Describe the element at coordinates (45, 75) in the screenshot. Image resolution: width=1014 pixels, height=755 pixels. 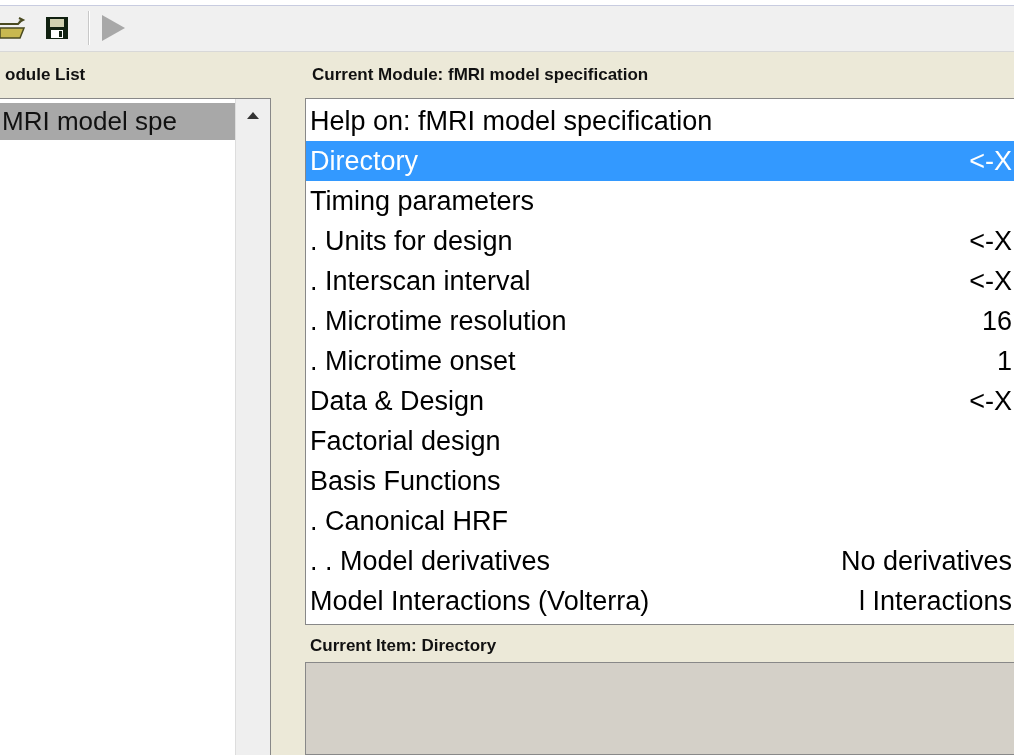
I see `panel-title: odule List` at that location.